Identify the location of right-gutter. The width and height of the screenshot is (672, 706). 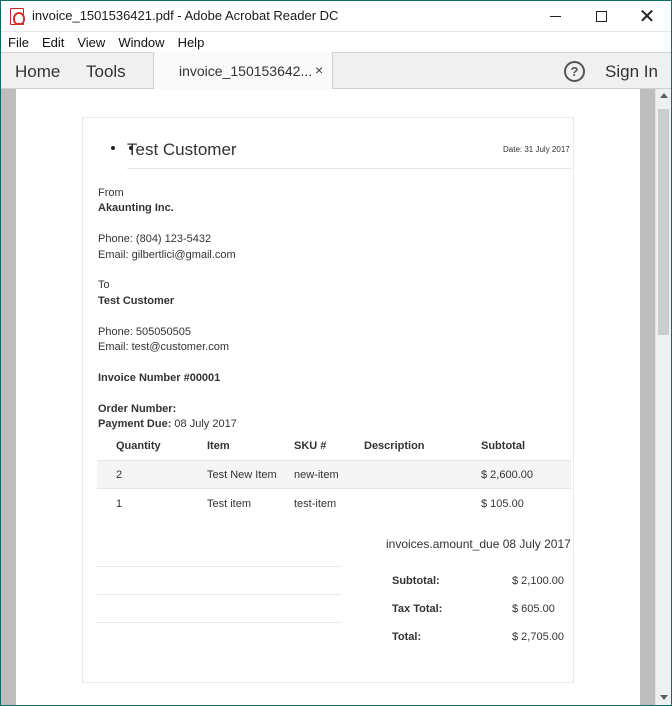
(647, 397).